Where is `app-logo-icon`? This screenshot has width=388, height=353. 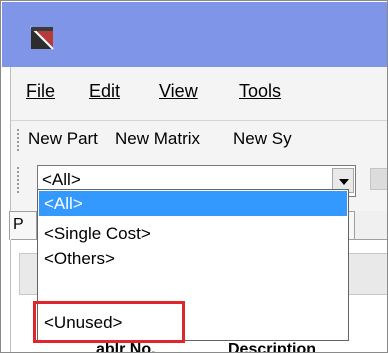 app-logo-icon is located at coordinates (42, 38).